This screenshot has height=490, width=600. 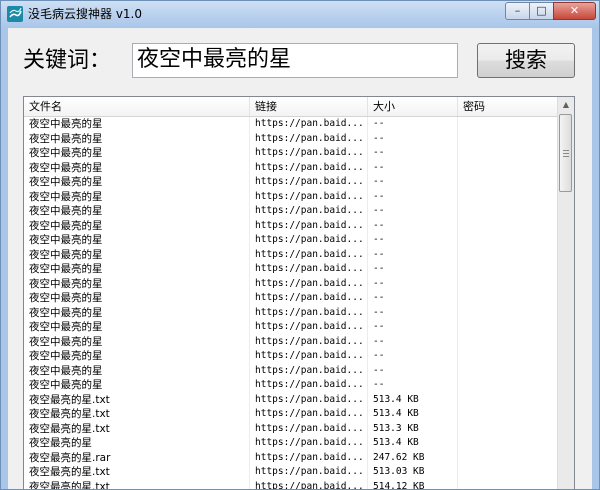 I want to click on table-row: 夜空最亮的星.txt https://pan.baid... 514.12 KB, so click(x=291, y=484).